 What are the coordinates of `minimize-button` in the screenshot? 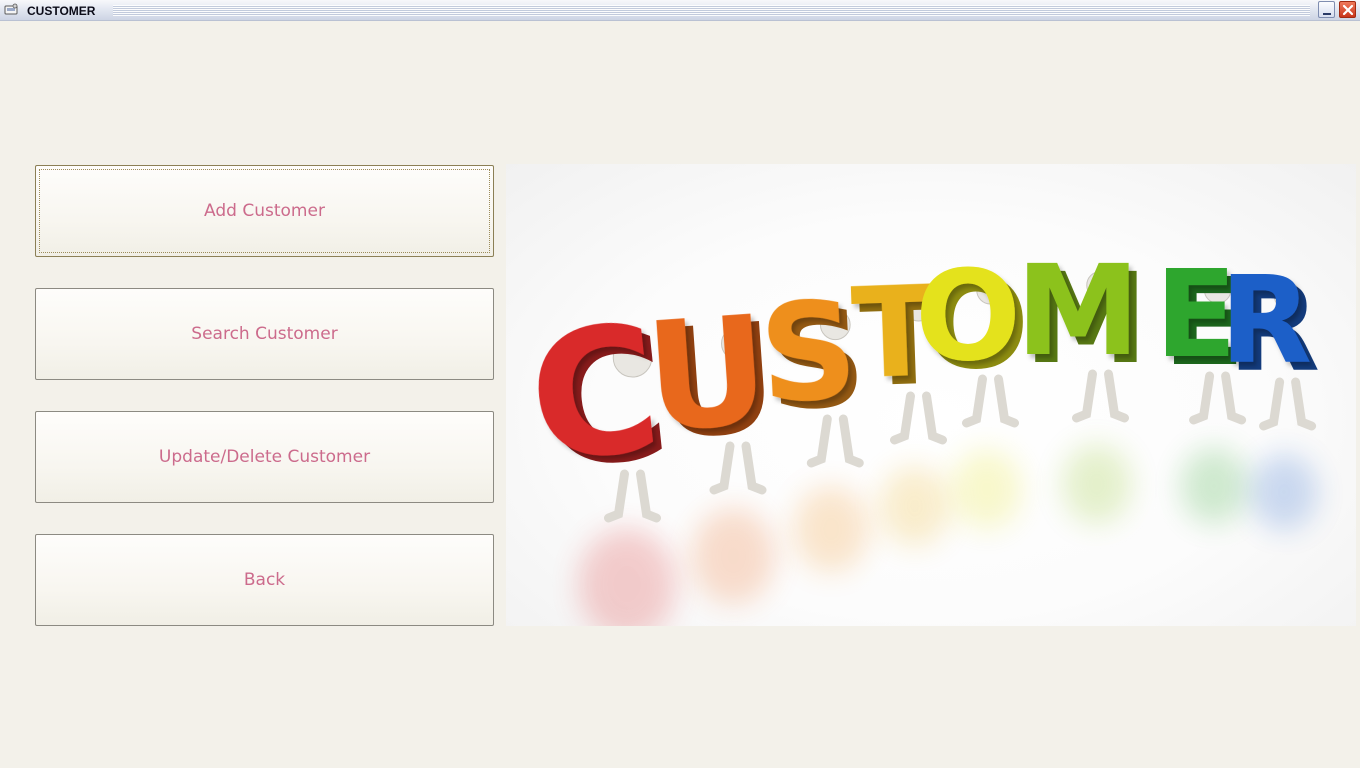 It's located at (1326, 9).